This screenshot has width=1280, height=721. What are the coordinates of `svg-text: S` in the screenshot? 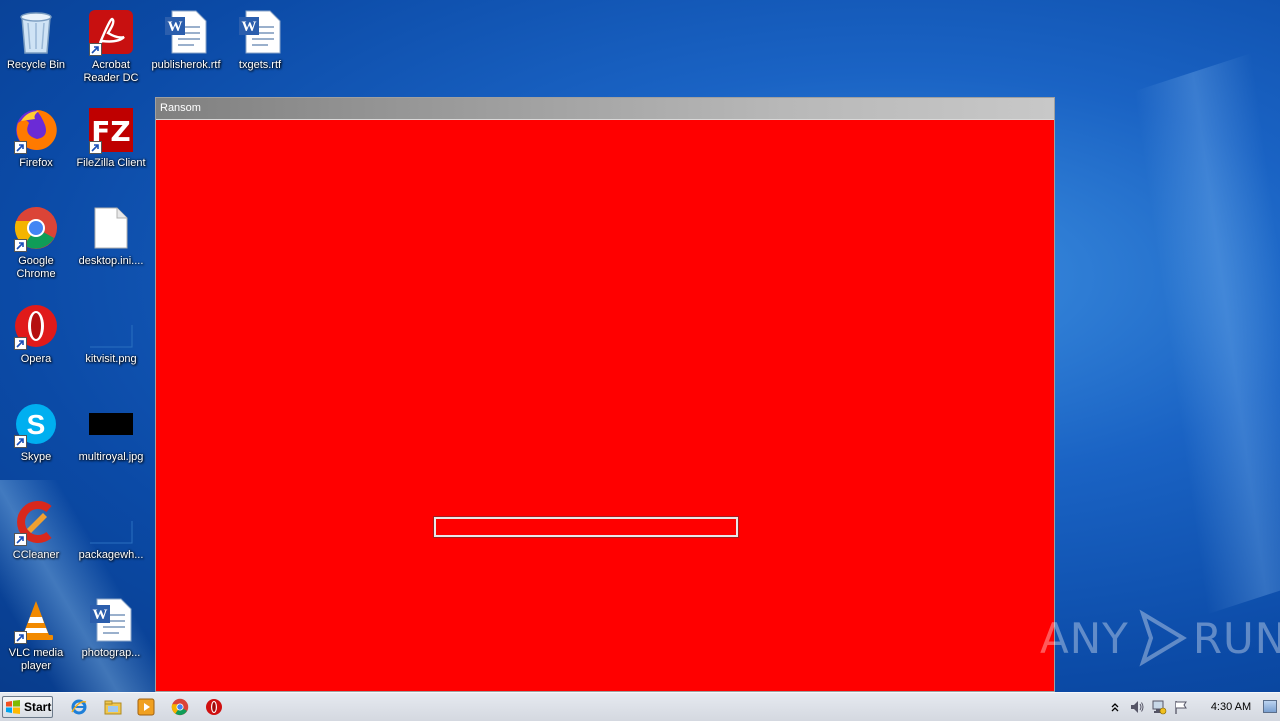 It's located at (36, 424).